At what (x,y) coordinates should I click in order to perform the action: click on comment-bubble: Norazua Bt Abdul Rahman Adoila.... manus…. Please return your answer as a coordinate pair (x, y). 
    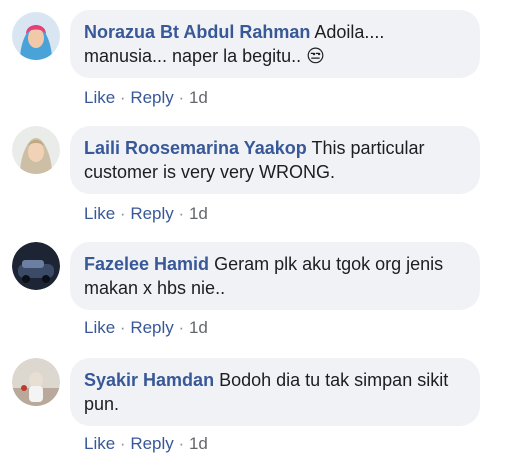
    Looking at the image, I should click on (275, 44).